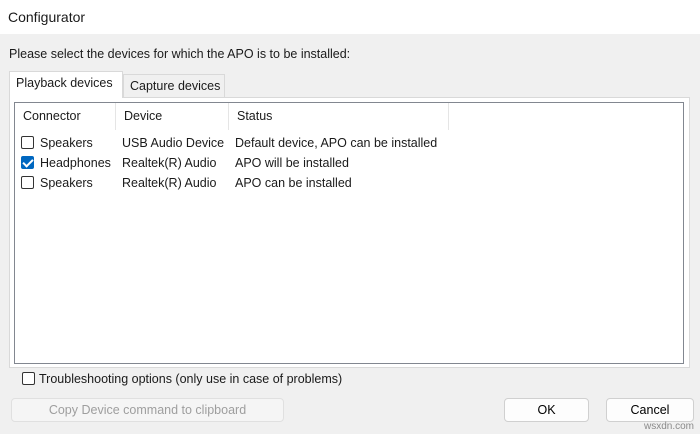 The width and height of the screenshot is (700, 434). I want to click on column-header-device: Device, so click(172, 116).